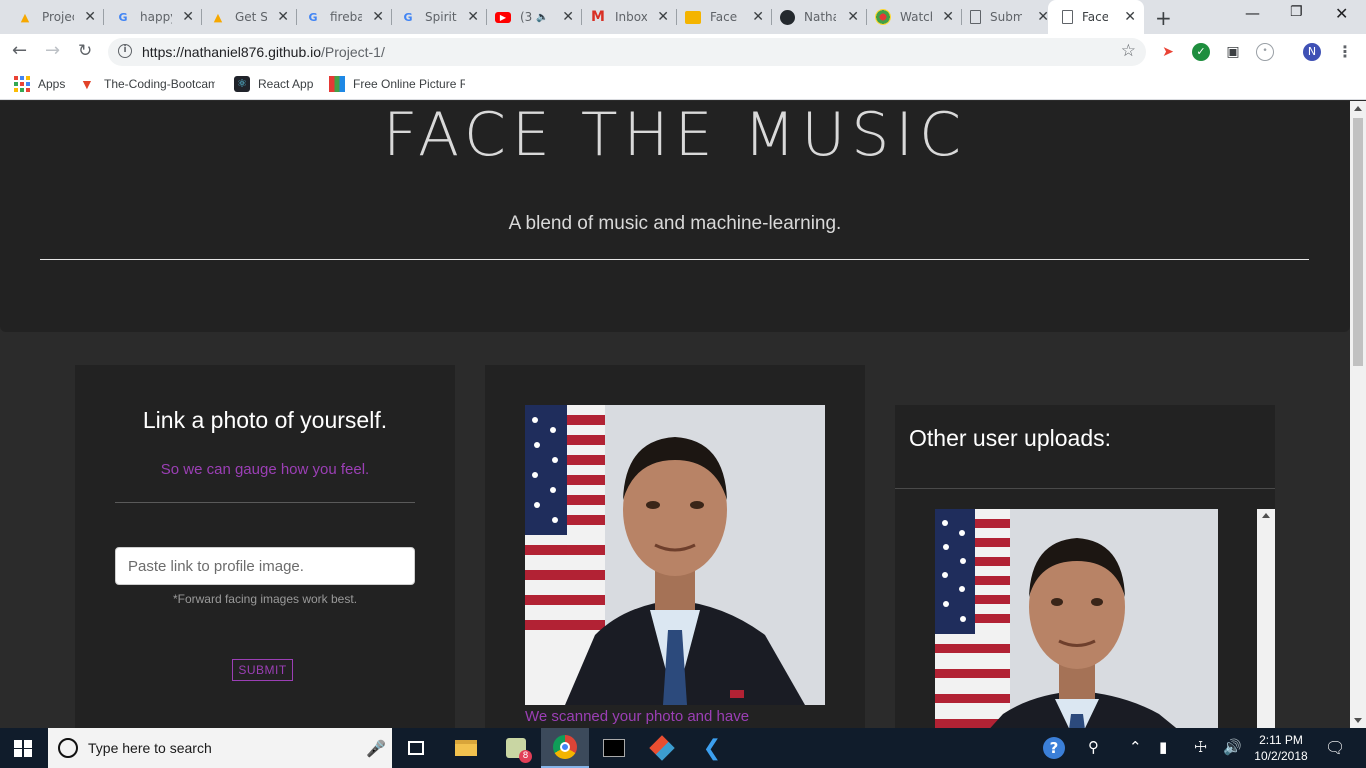 This screenshot has height=768, width=1366. What do you see at coordinates (525, 756) in the screenshot?
I see `badge-count: 8` at bounding box center [525, 756].